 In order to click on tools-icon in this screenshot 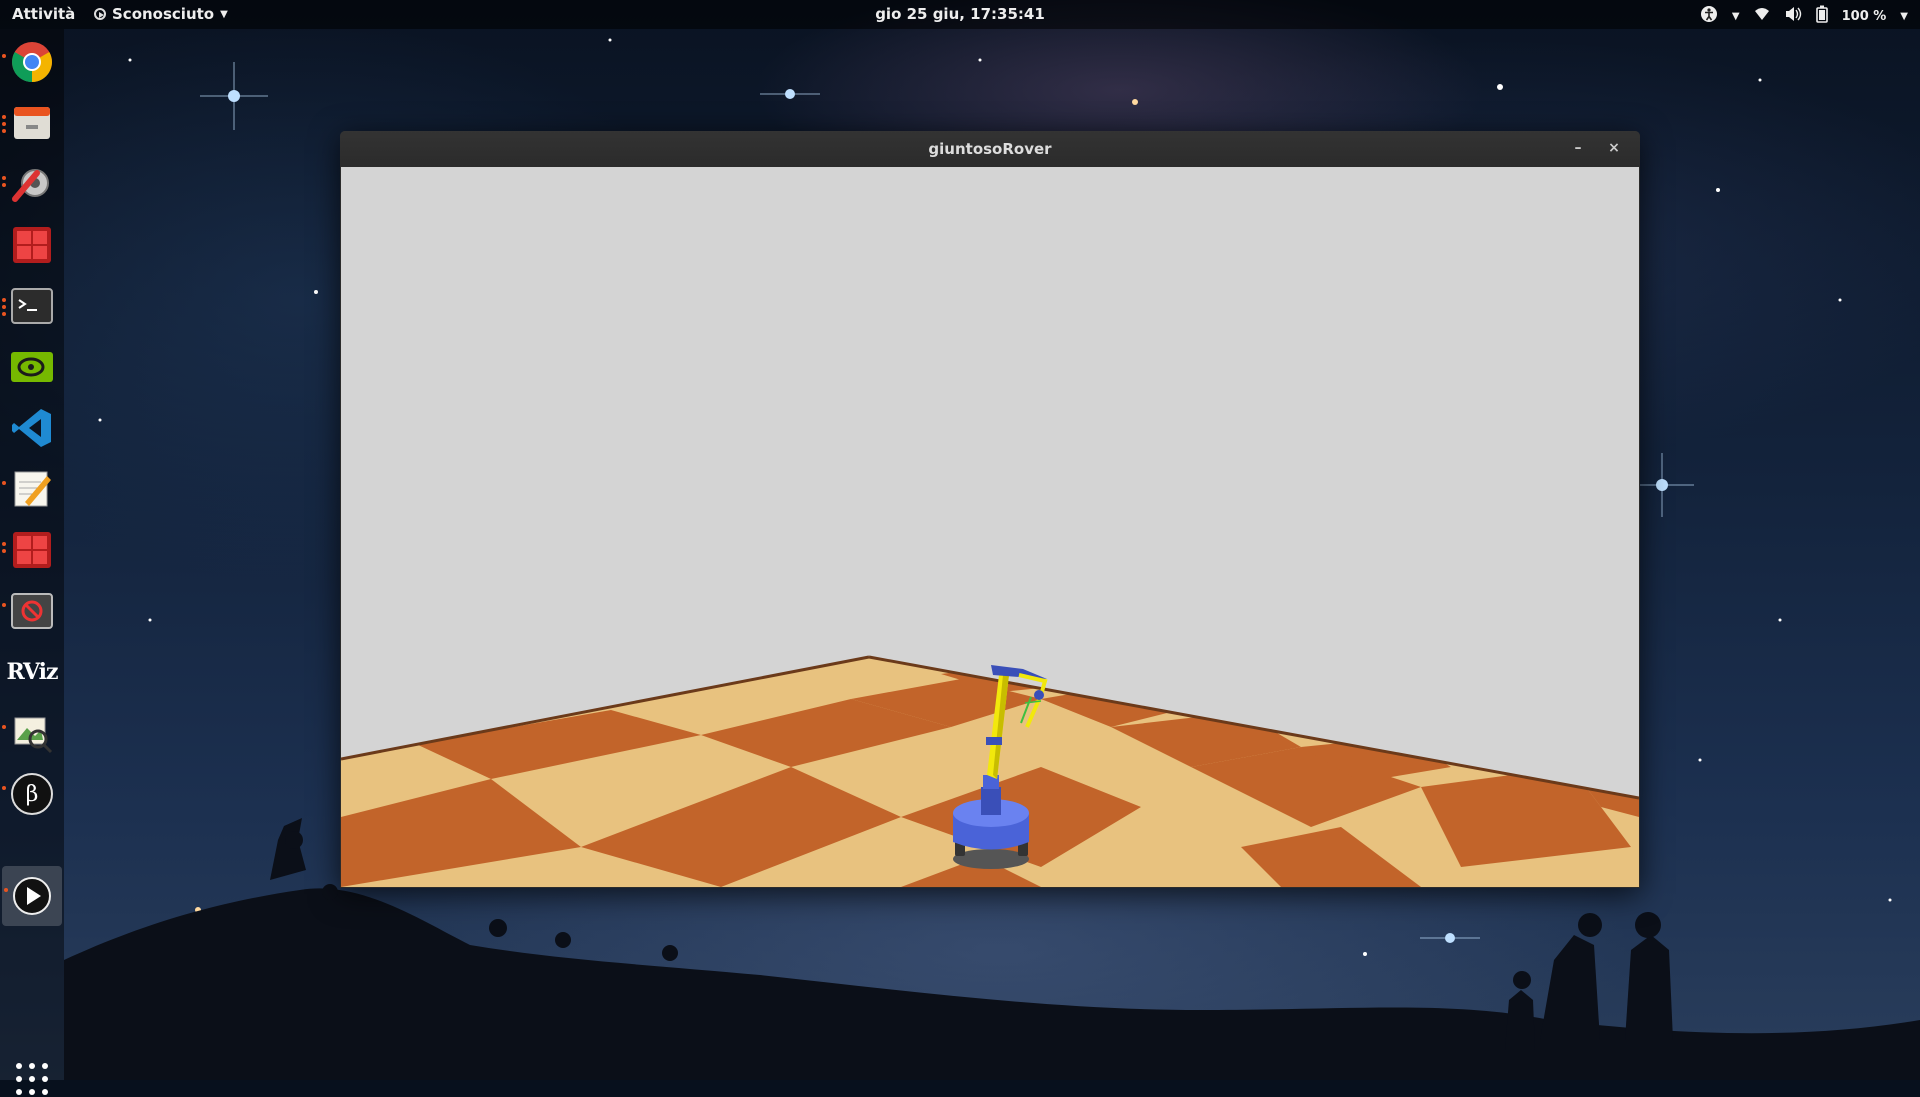, I will do `click(32, 184)`.